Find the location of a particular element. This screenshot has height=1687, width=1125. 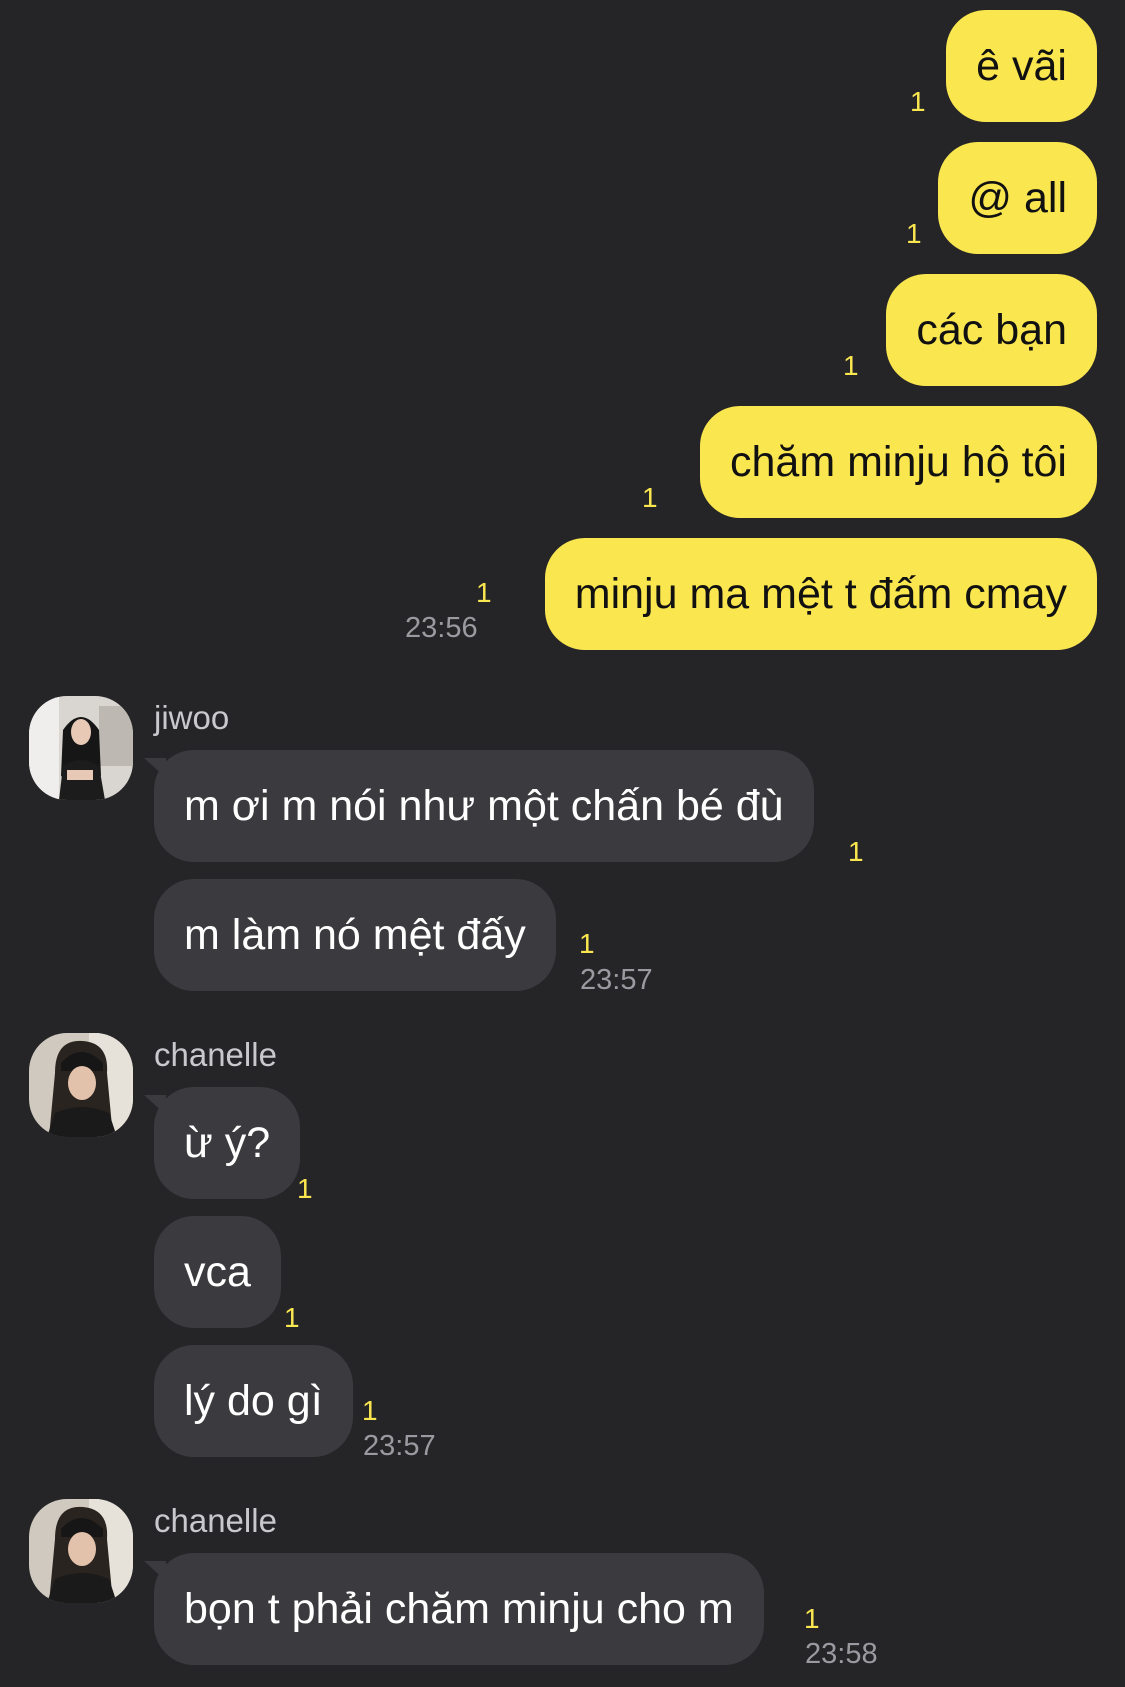

incoming-message: lý do gì is located at coordinates (253, 1401).